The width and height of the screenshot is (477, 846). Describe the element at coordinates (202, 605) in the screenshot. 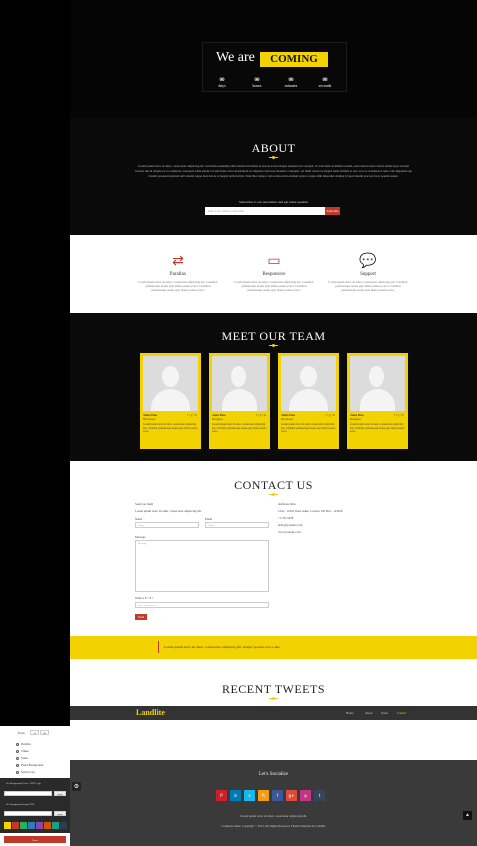

I see `captcha-field: Type your answer` at that location.